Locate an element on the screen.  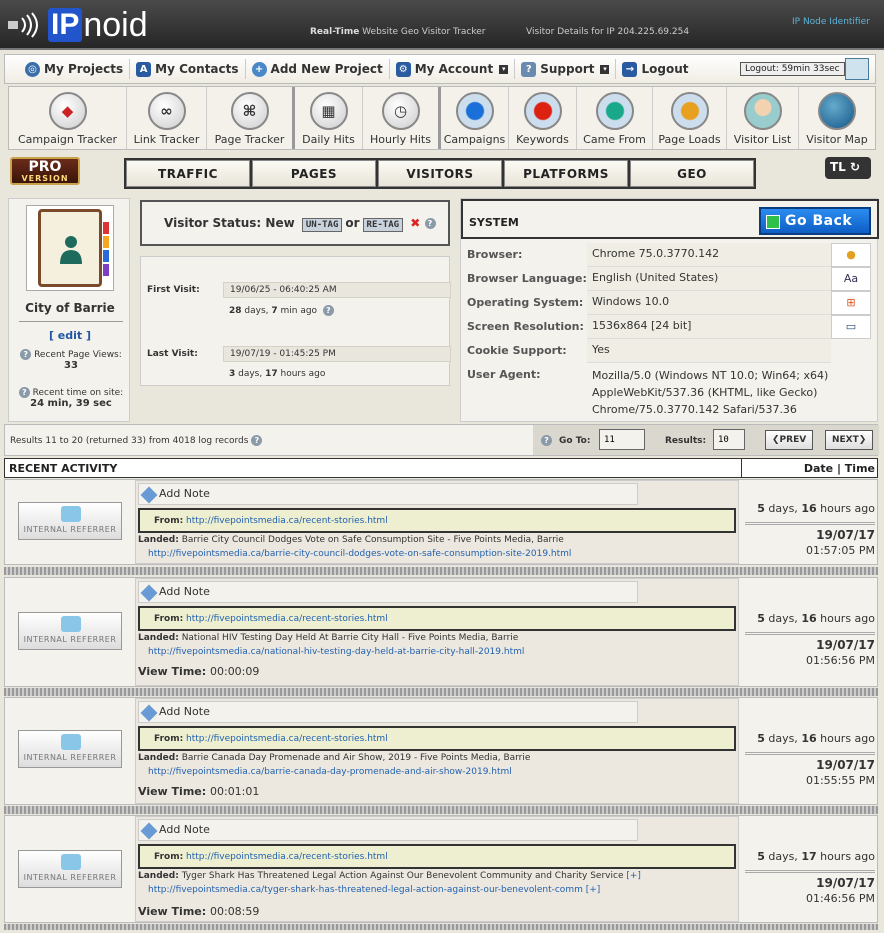
nav-my-projects: ◎ My Projects is located at coordinates (75, 69).